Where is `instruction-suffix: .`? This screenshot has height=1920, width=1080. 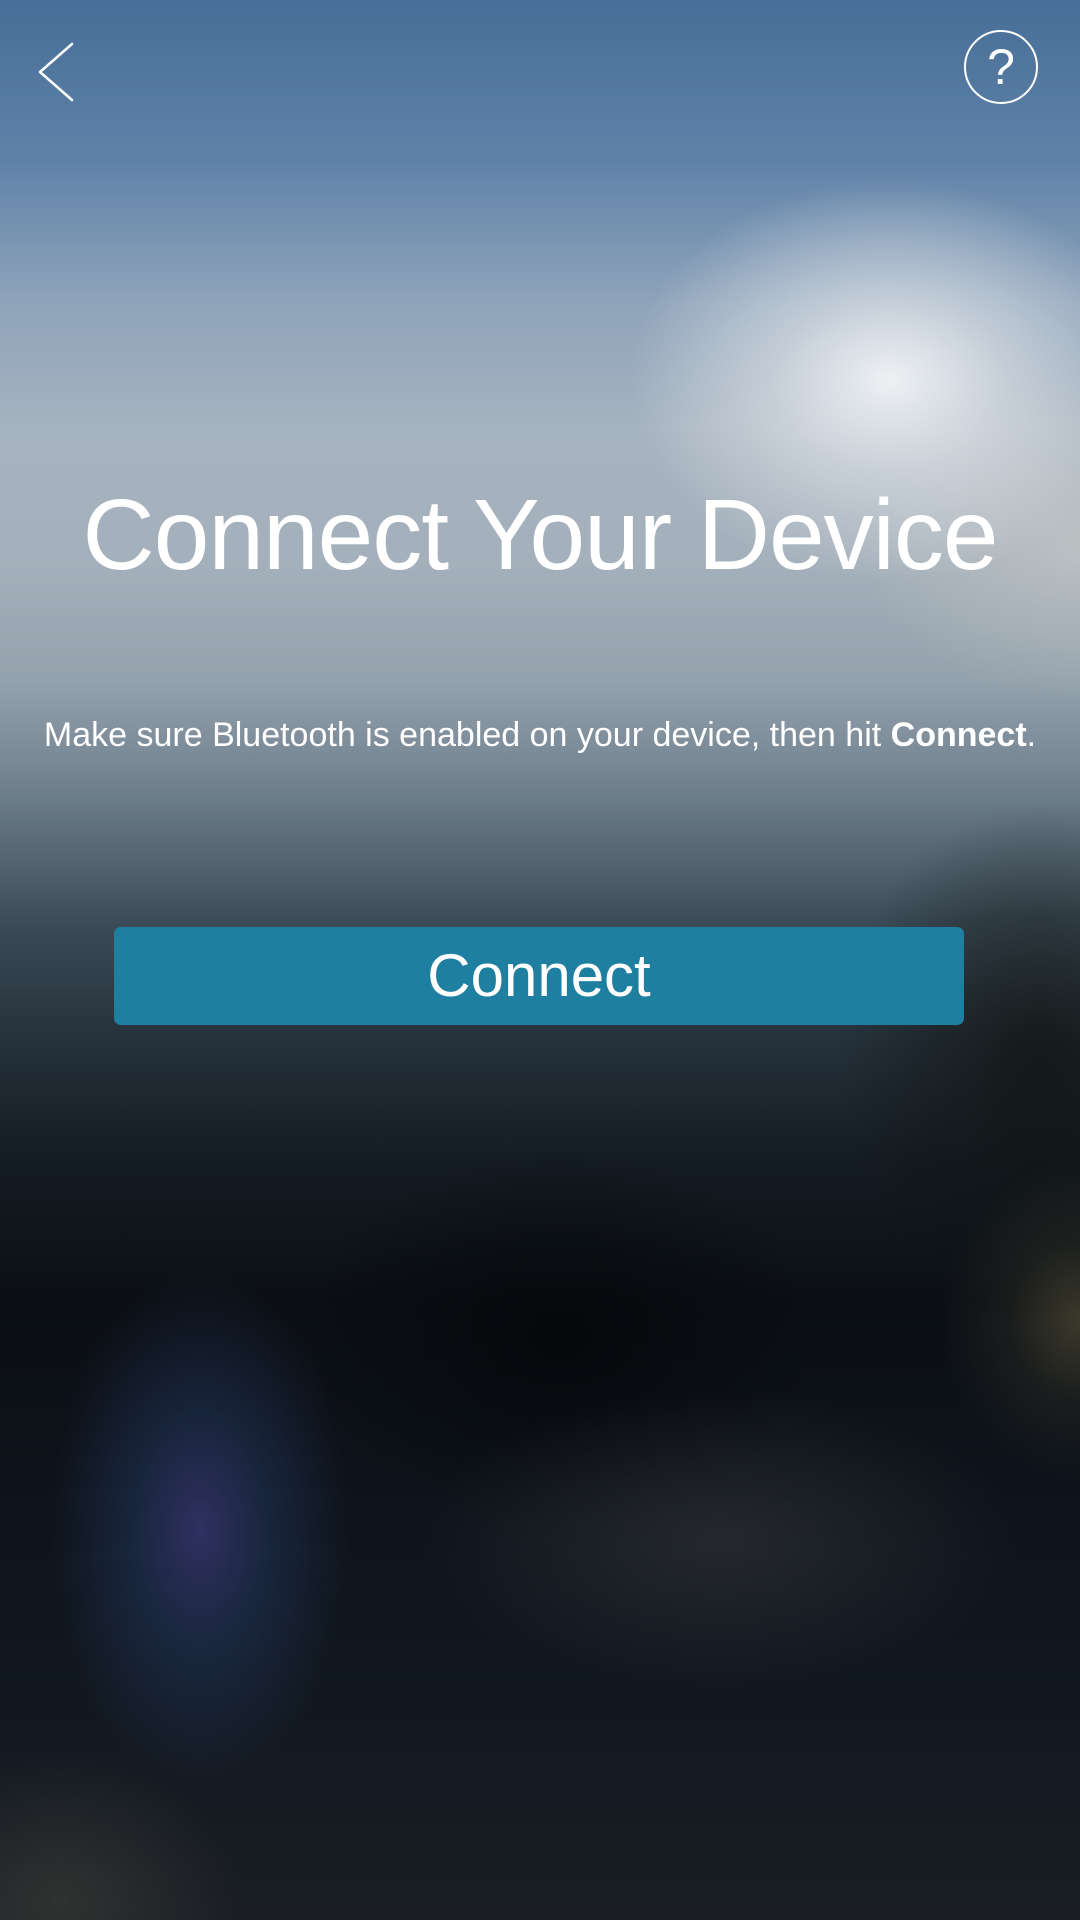
instruction-suffix: . is located at coordinates (1031, 735).